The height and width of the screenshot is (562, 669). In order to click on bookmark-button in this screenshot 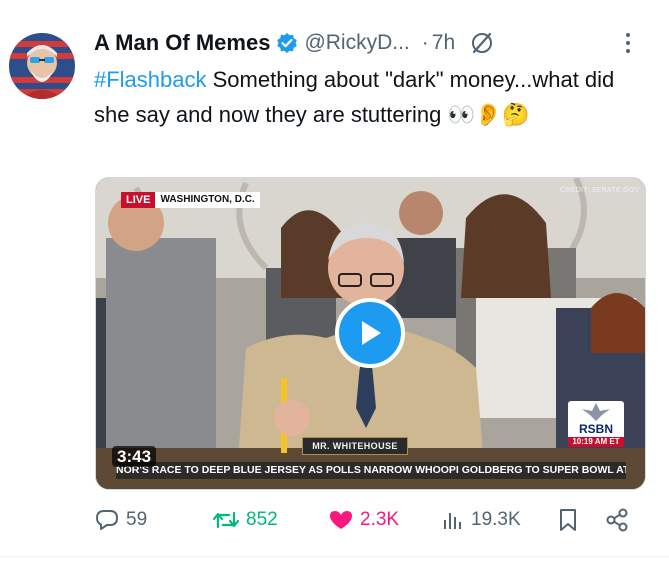, I will do `click(571, 520)`.